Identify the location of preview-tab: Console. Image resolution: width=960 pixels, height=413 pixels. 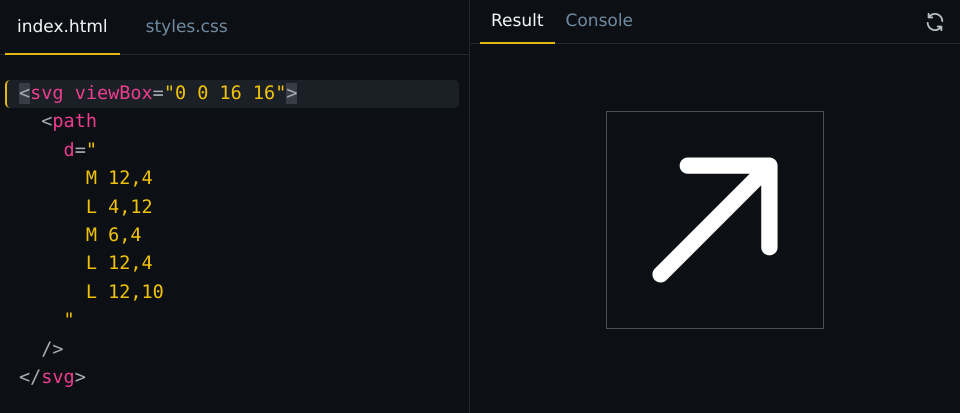
(599, 22).